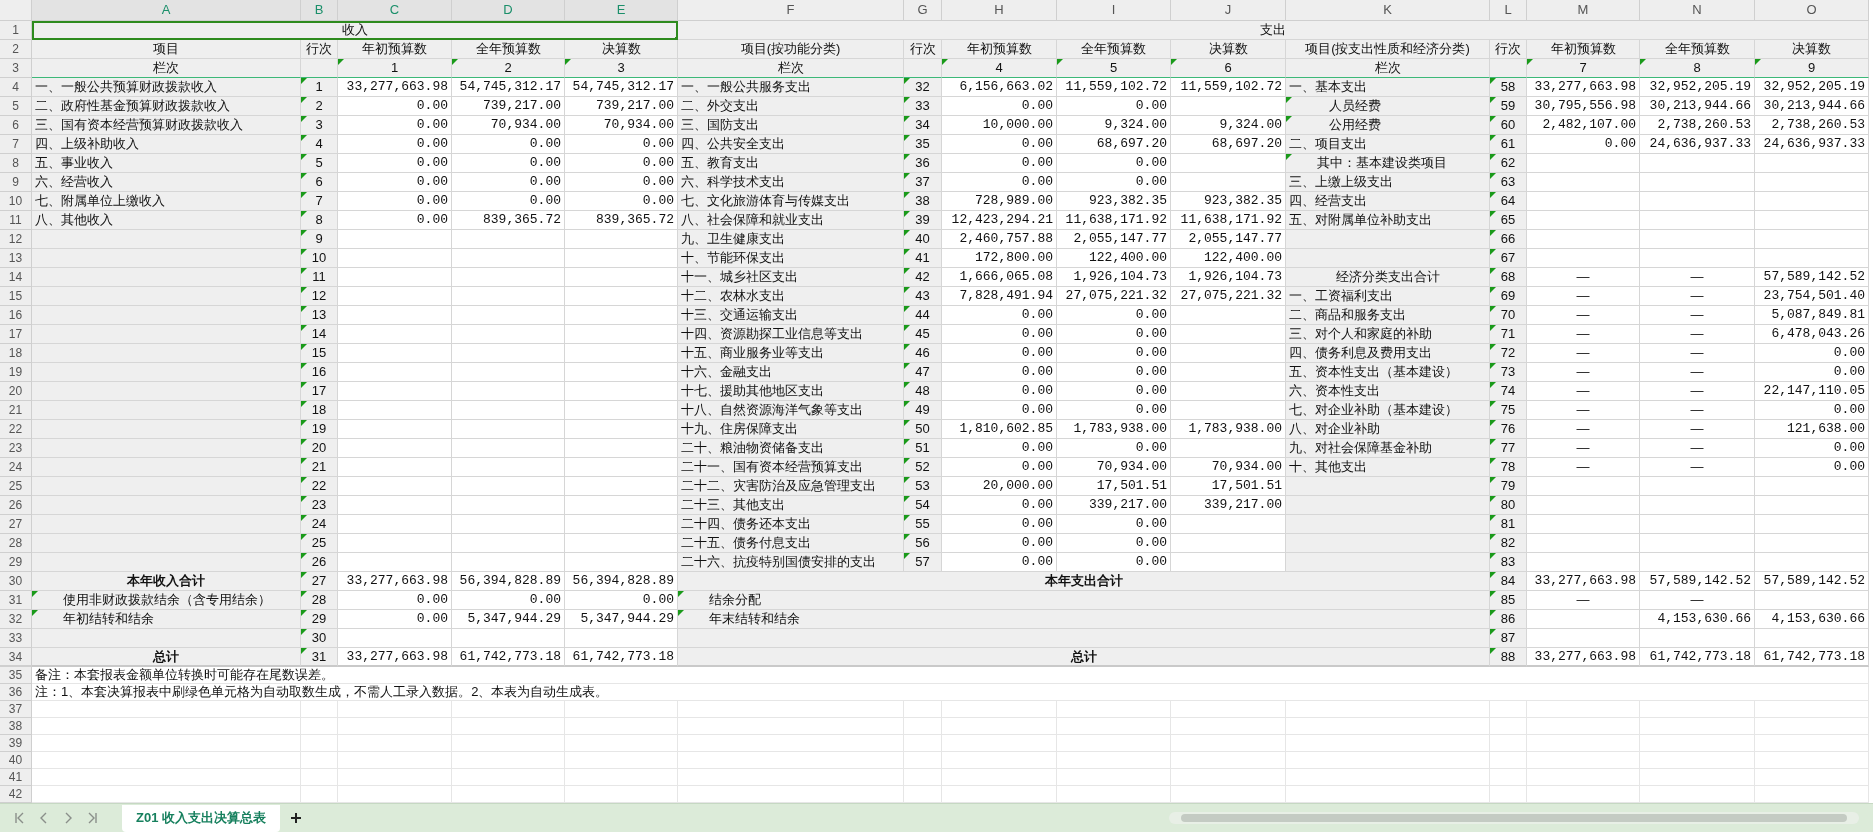 Image resolution: width=1873 pixels, height=832 pixels. Describe the element at coordinates (1228, 87) in the screenshot. I see `amount-cell: 11,559,102.72` at that location.